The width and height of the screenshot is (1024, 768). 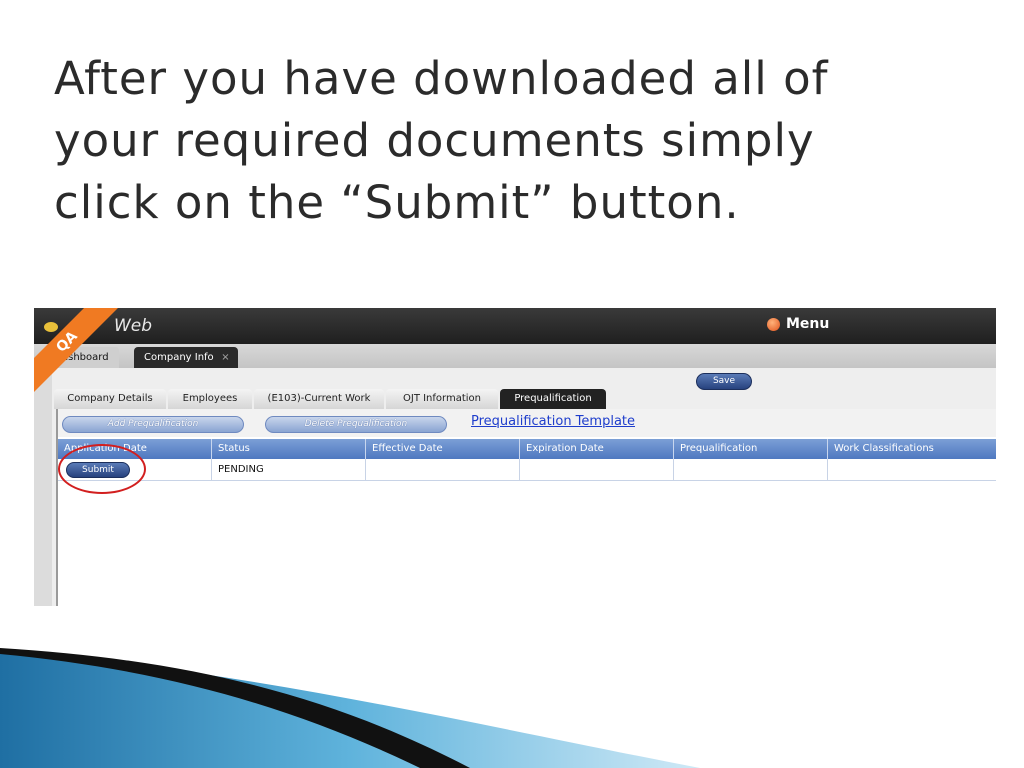 I want to click on save-button: Save, so click(x=724, y=381).